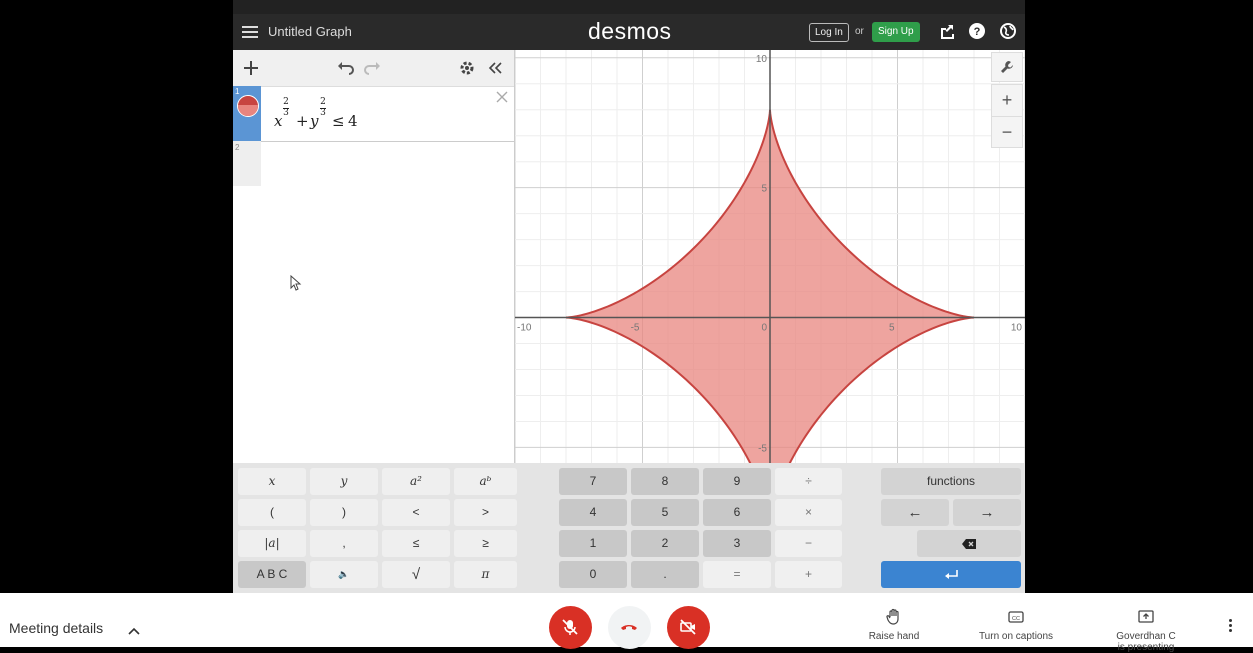 The width and height of the screenshot is (1253, 653). I want to click on zoom-controls: + −, so click(1007, 116).